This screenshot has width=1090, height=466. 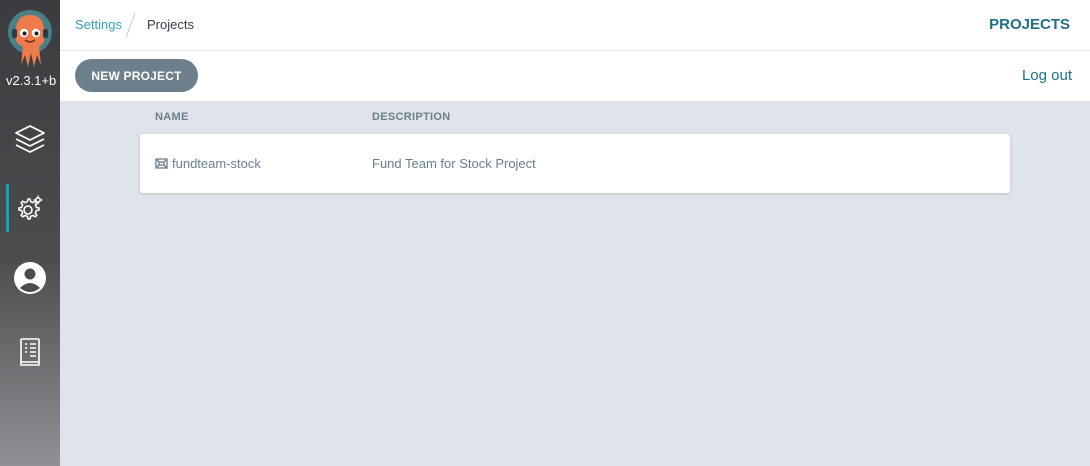 I want to click on new-project-button: NEW PROJECT, so click(x=136, y=75).